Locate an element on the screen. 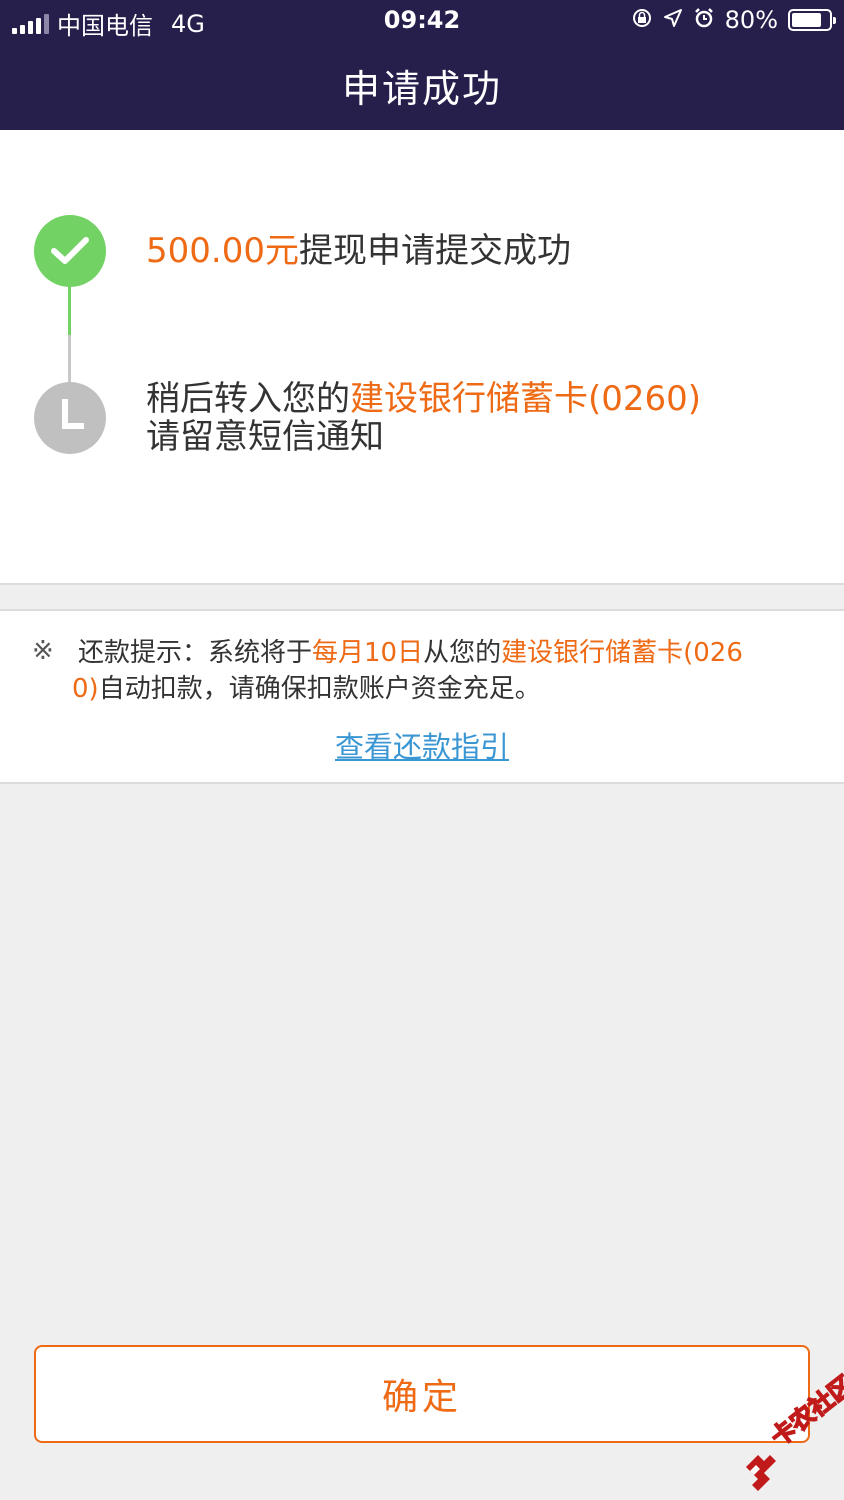  bank-card: 建设银行储蓄卡(0260) is located at coordinates (526, 399).